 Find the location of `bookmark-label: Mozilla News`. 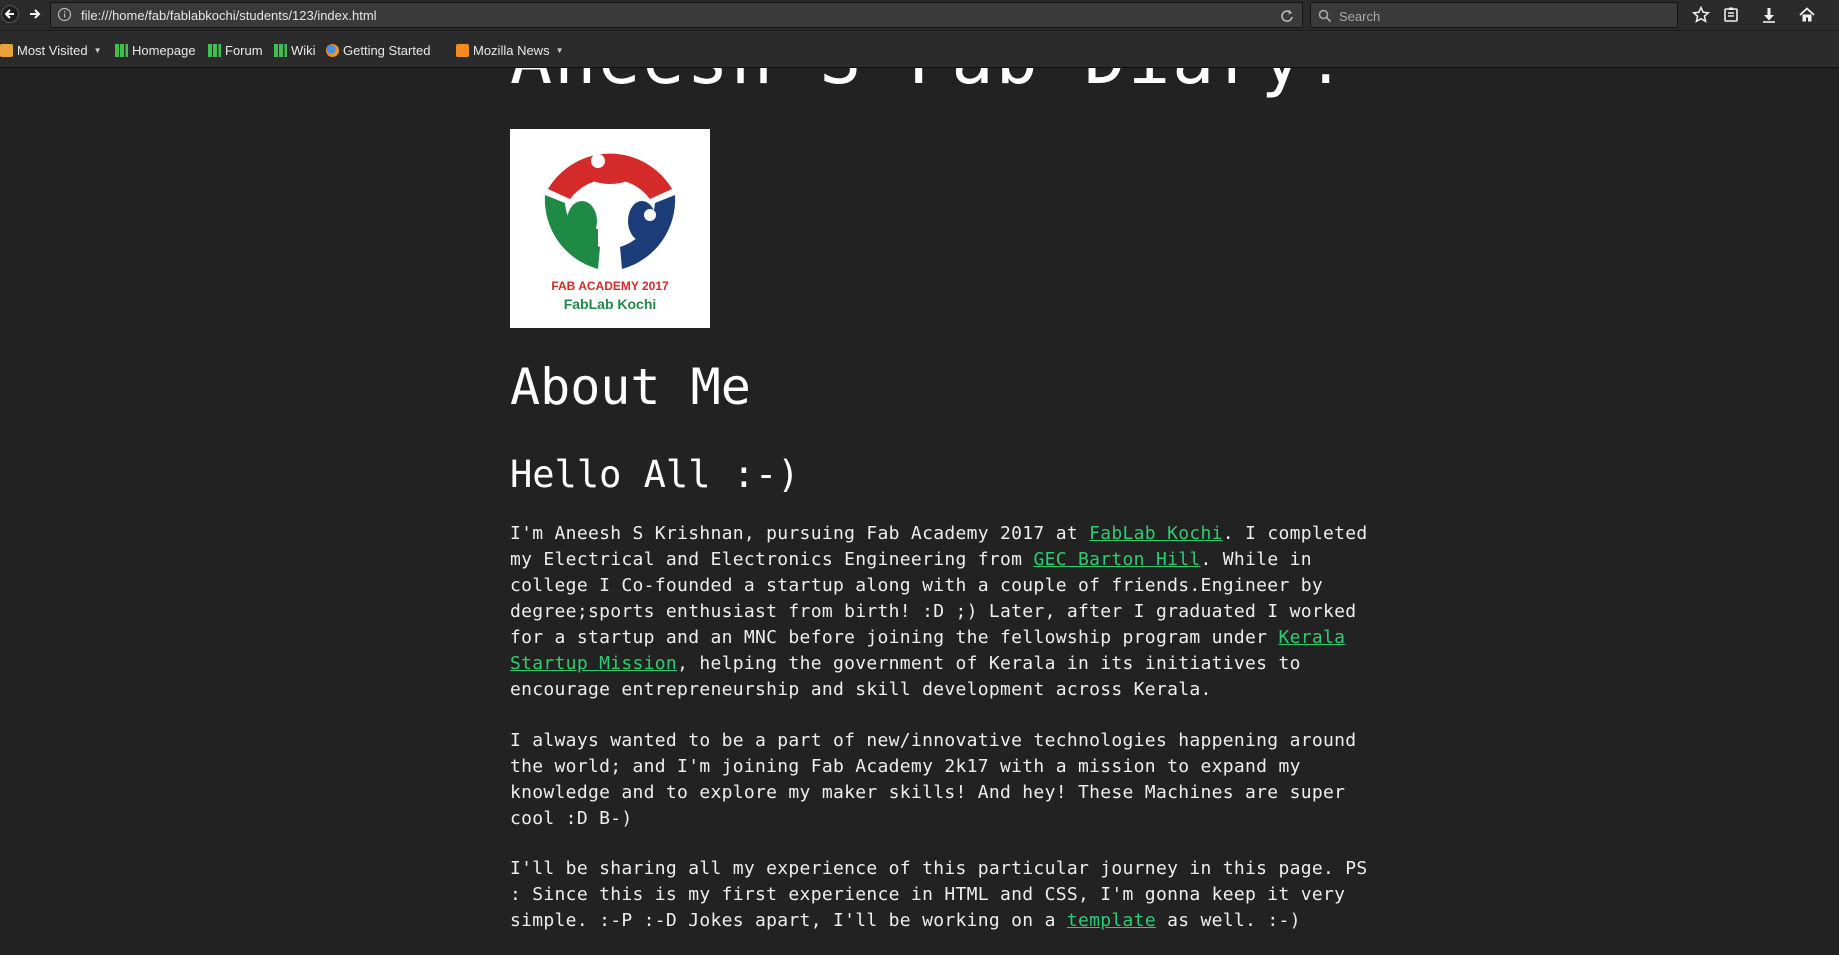

bookmark-label: Mozilla News is located at coordinates (511, 50).